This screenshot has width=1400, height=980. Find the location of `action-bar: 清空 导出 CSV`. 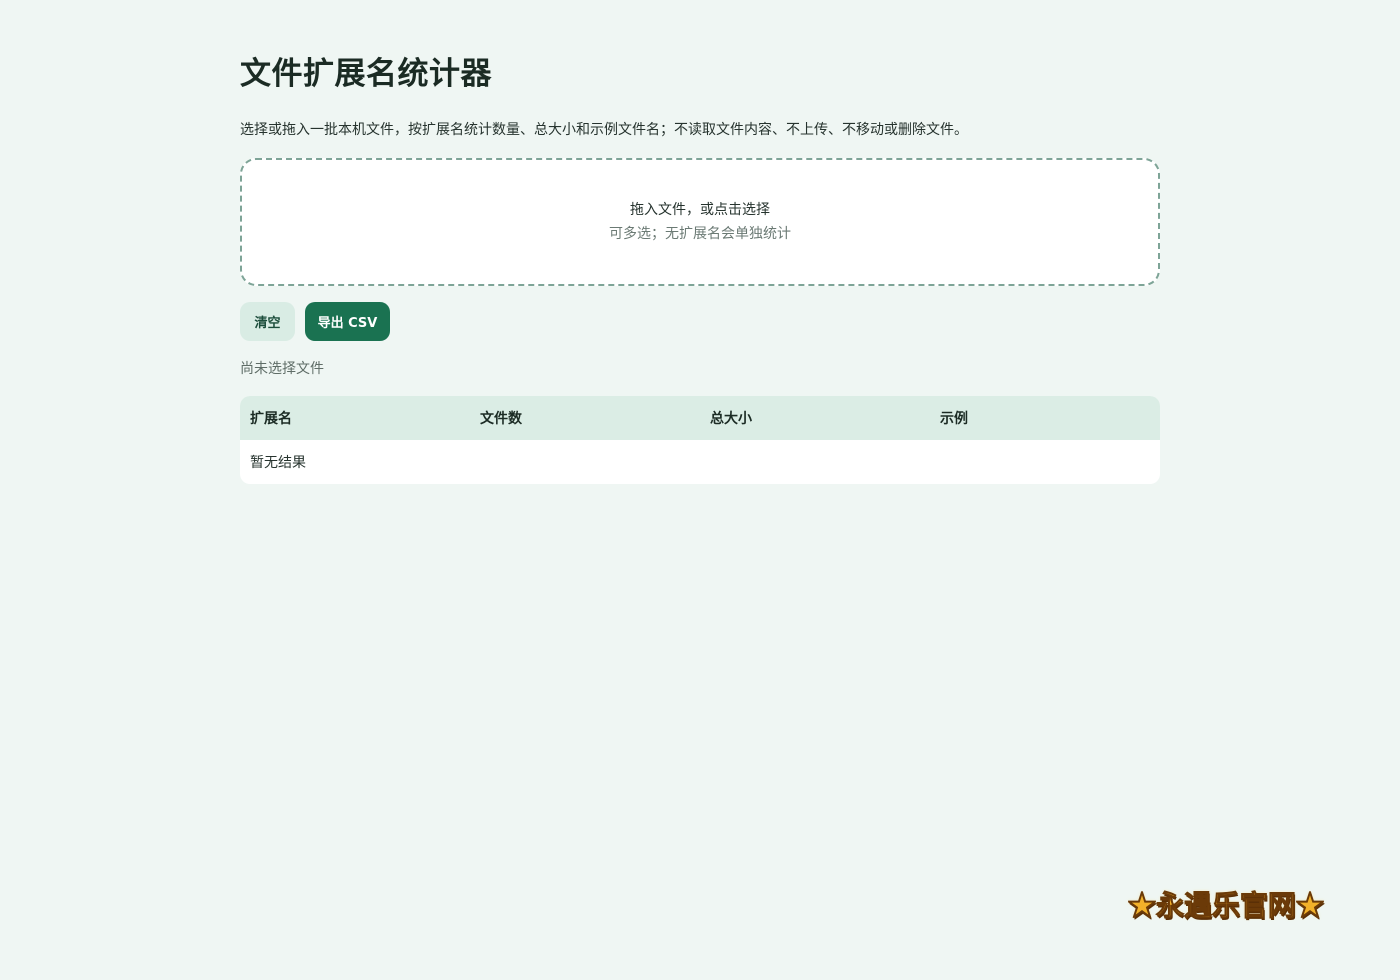

action-bar: 清空 导出 CSV is located at coordinates (700, 321).